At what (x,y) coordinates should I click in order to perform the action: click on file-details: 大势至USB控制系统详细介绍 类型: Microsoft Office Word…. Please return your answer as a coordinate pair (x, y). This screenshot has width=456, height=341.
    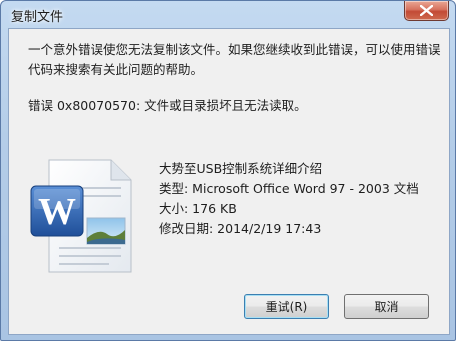
    Looking at the image, I should click on (289, 199).